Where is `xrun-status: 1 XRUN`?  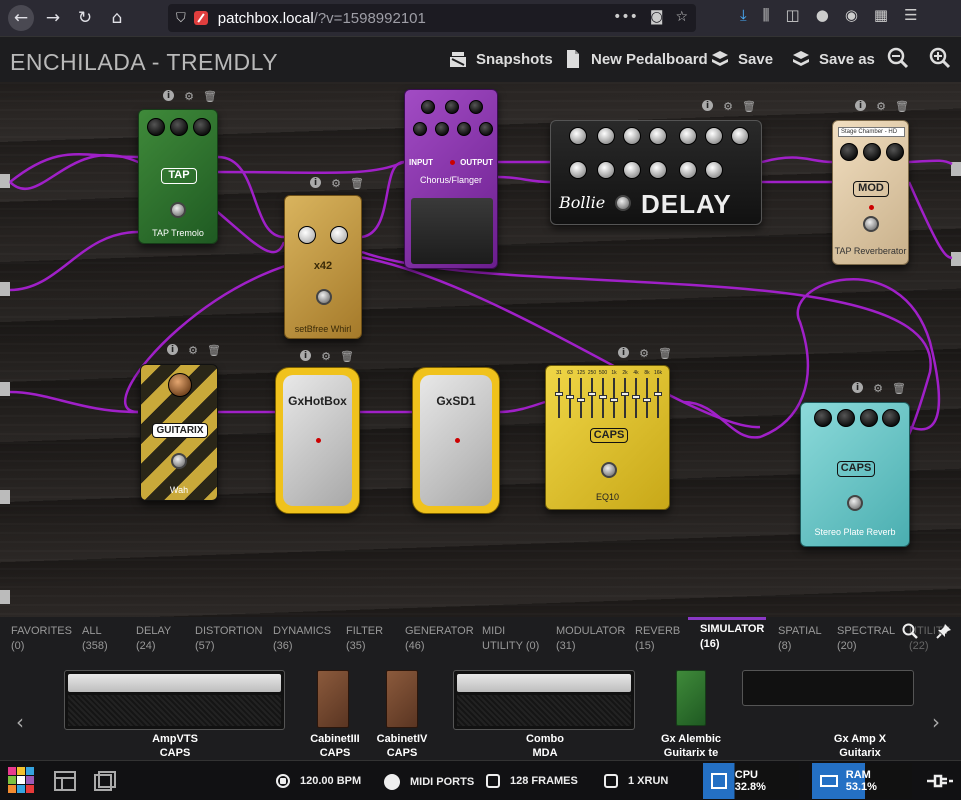
xrun-status: 1 XRUN is located at coordinates (636, 781).